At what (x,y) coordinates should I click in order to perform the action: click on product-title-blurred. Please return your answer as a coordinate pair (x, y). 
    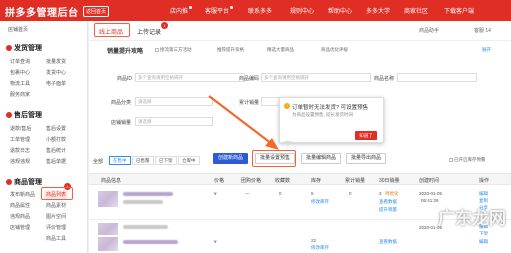
    Looking at the image, I should click on (148, 194).